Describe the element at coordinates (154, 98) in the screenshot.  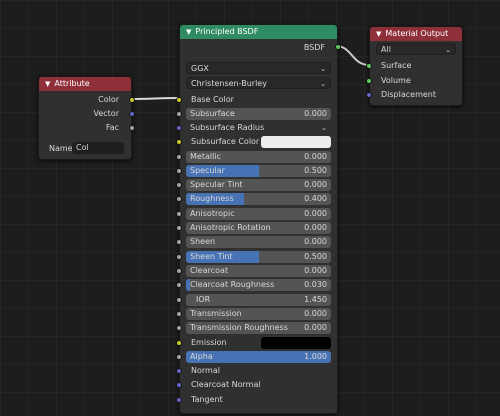
I see `link-color-to-base-color` at that location.